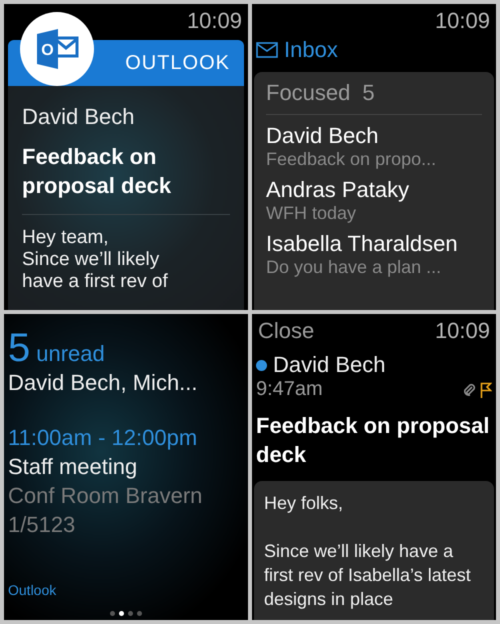  What do you see at coordinates (19, 348) in the screenshot?
I see `unread-count: 5` at bounding box center [19, 348].